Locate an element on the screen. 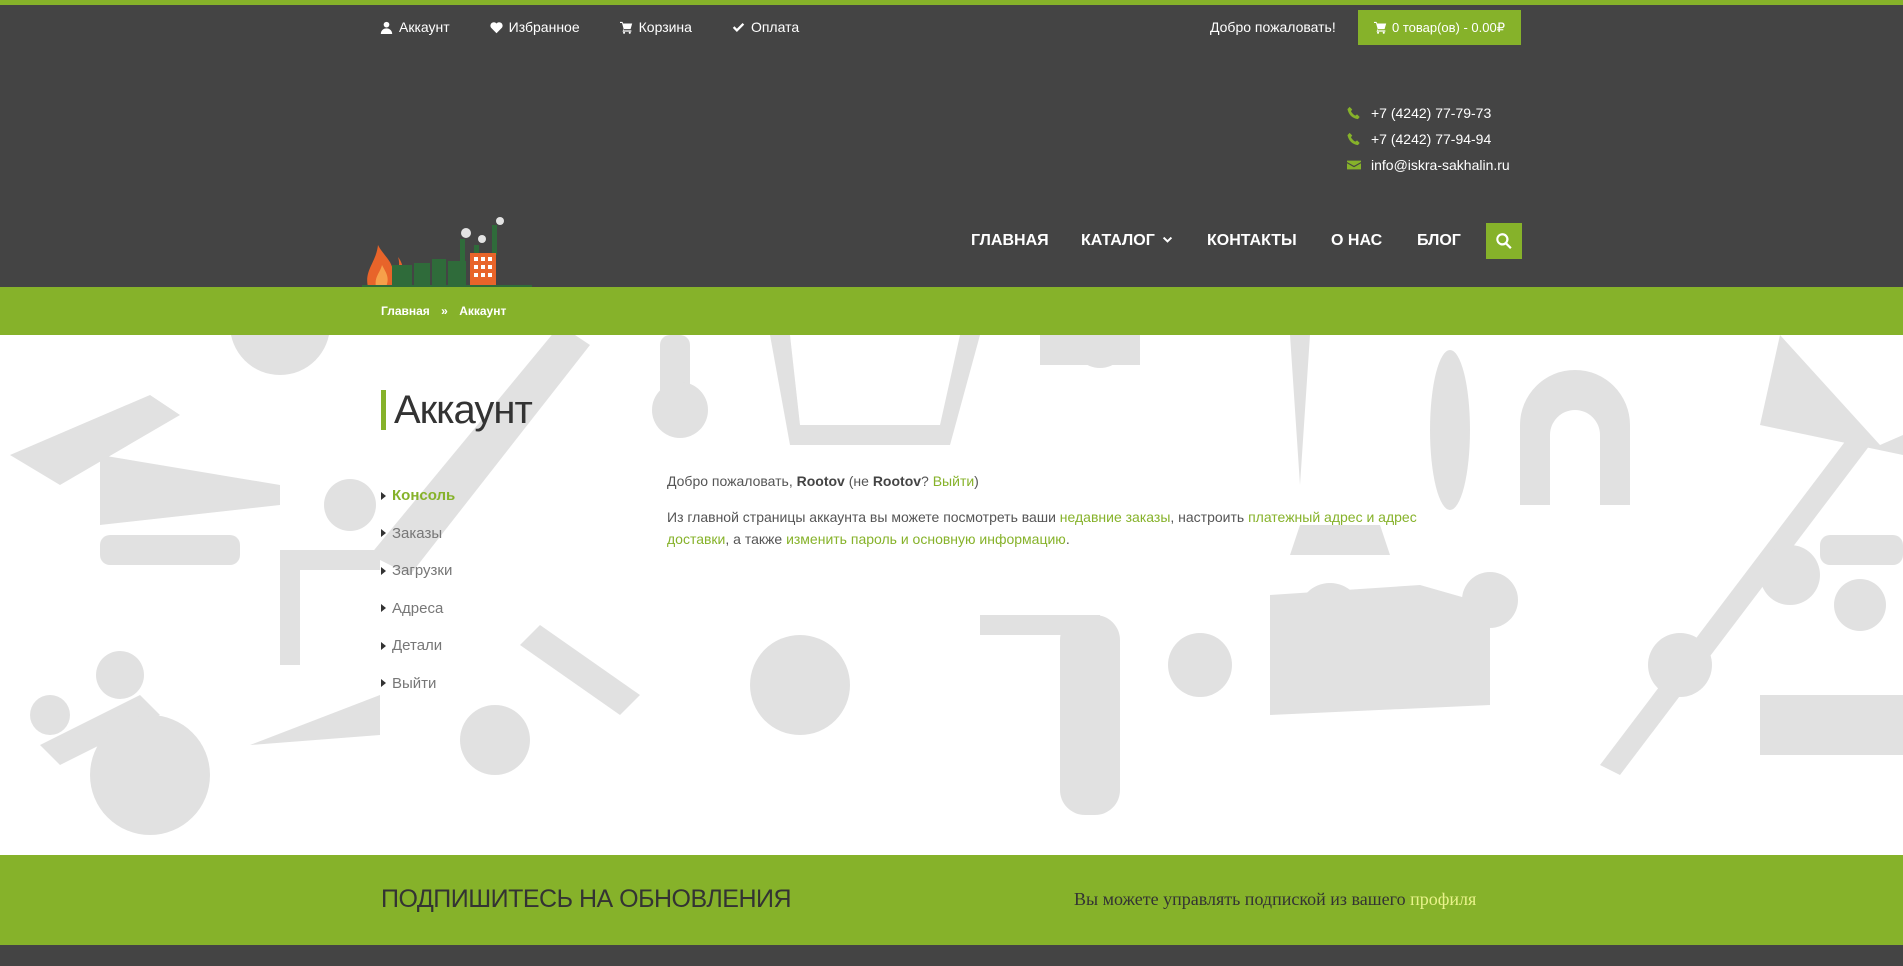 Image resolution: width=1903 pixels, height=966 pixels. edit-account-link: изменить пароль и основную информацию is located at coordinates (926, 539).